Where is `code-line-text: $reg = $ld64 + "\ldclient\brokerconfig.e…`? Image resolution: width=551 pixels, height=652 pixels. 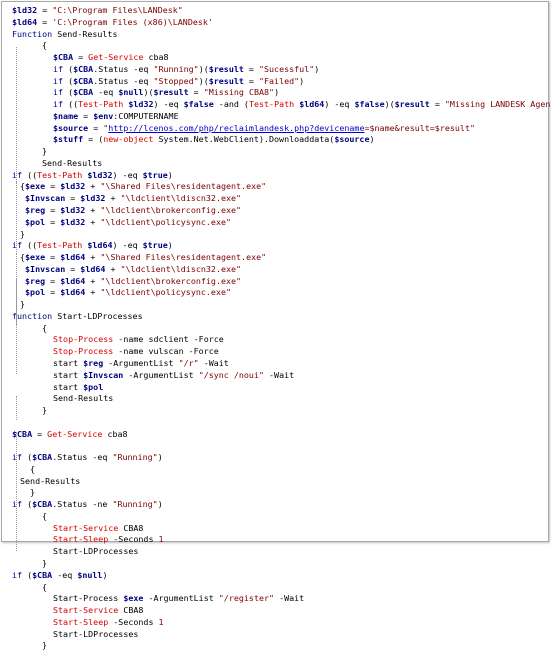 code-line-text: $reg = $ld64 + "\ldclient\brokerconfig.e… is located at coordinates (130, 282).